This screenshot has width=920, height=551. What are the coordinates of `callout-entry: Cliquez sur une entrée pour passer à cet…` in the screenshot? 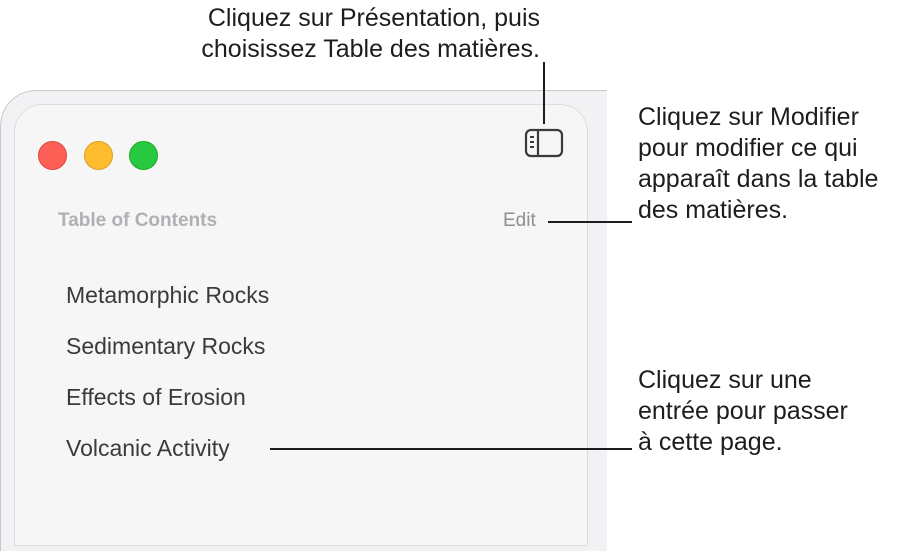 It's located at (743, 411).